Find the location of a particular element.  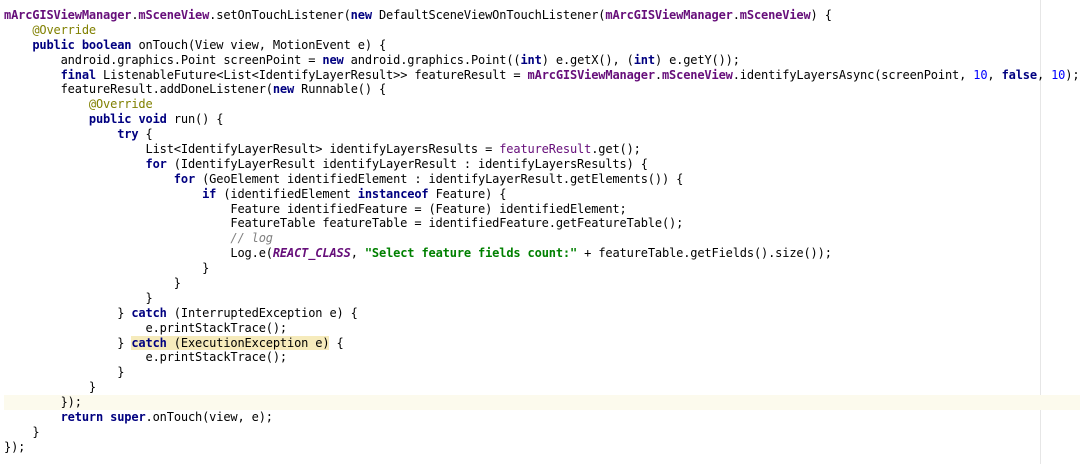

code-token: Runnable() { is located at coordinates (340, 89).